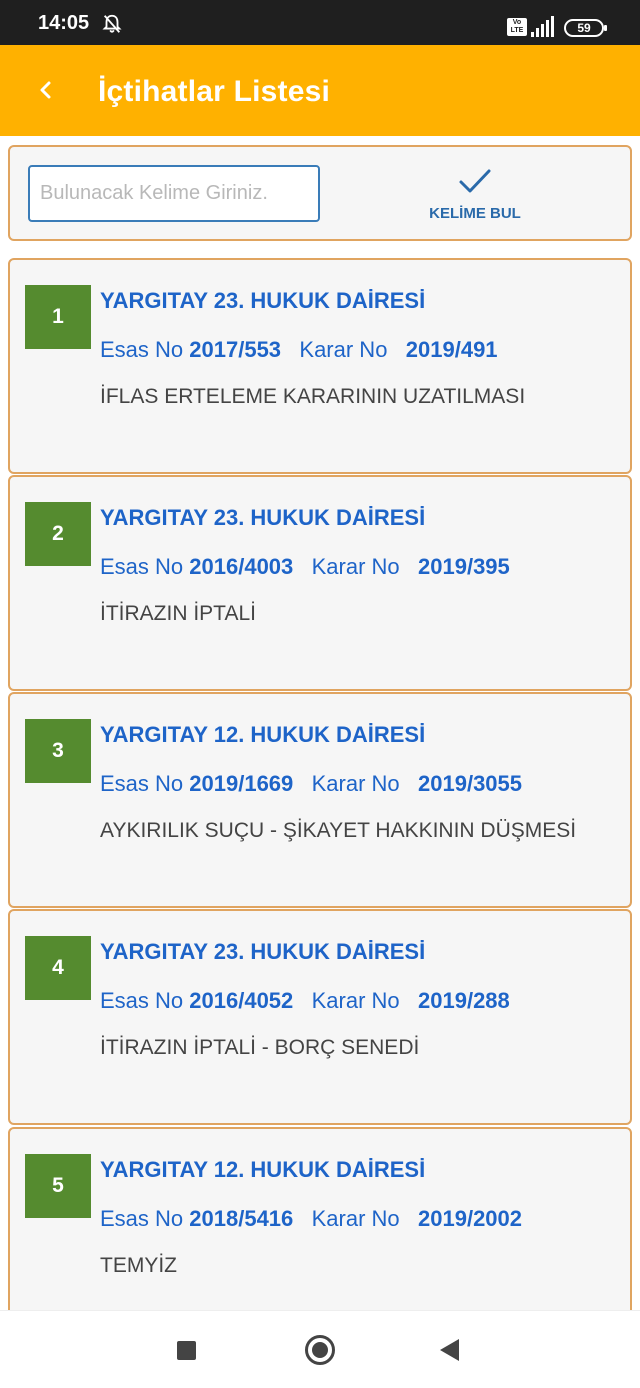 This screenshot has width=640, height=1388. Describe the element at coordinates (64, 23) in the screenshot. I see `status-time: 14:05` at that location.